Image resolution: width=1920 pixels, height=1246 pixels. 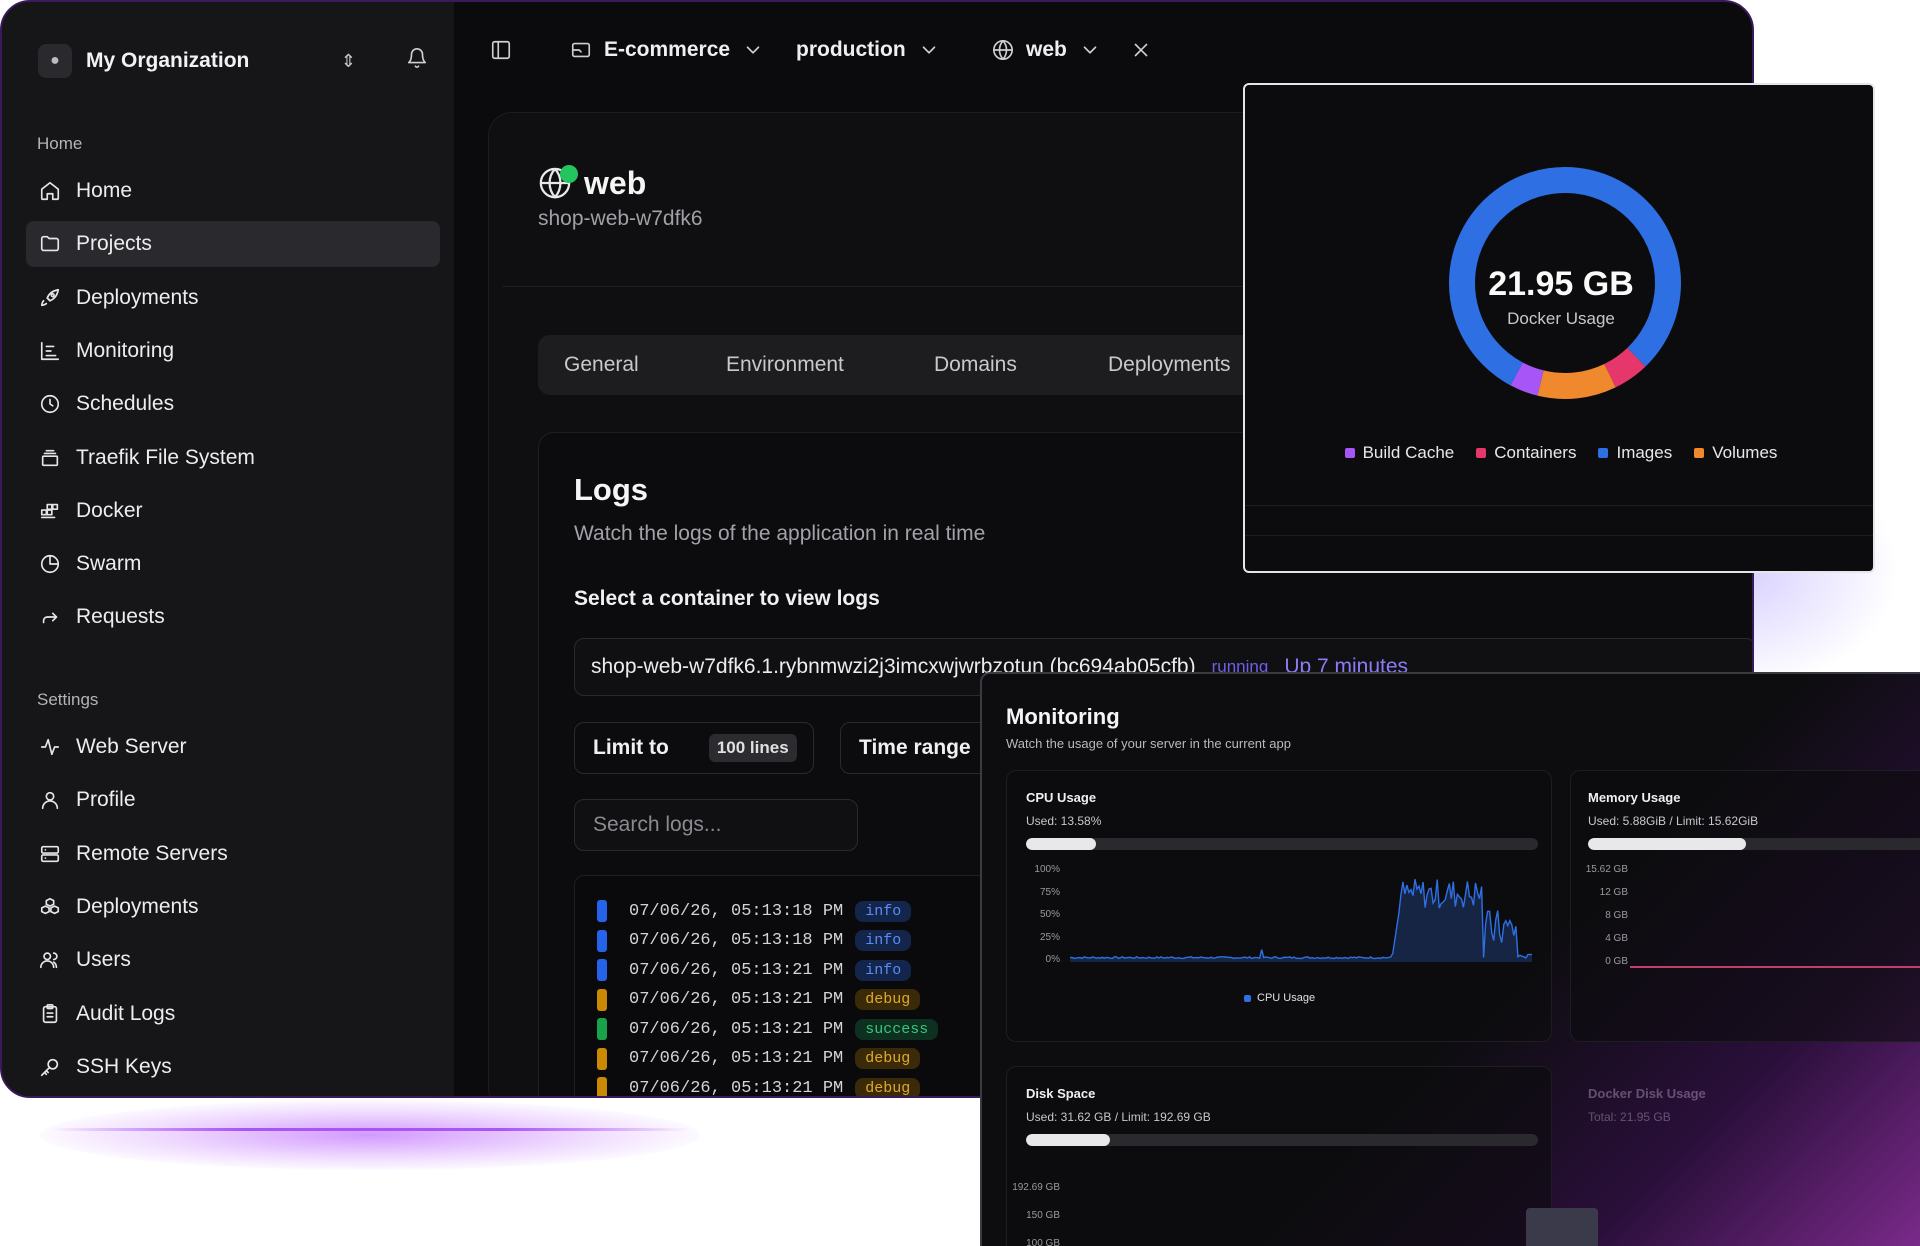 I want to click on axis-tick-label: 75%, so click(x=1049, y=892).